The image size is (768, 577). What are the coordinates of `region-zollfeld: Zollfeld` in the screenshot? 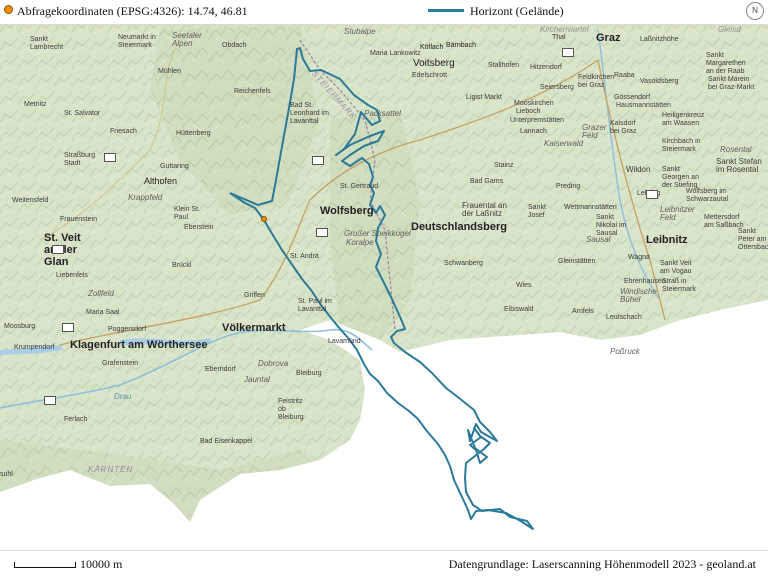 It's located at (101, 293).